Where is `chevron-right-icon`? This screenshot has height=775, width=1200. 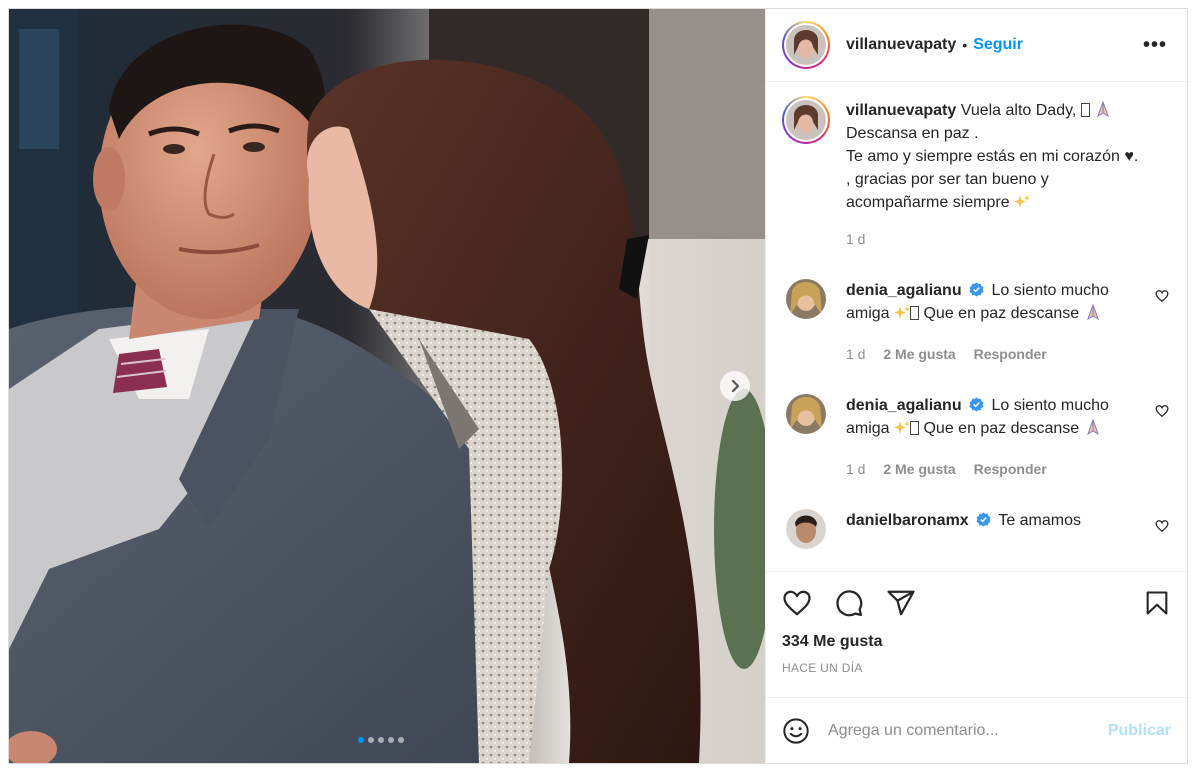 chevron-right-icon is located at coordinates (735, 386).